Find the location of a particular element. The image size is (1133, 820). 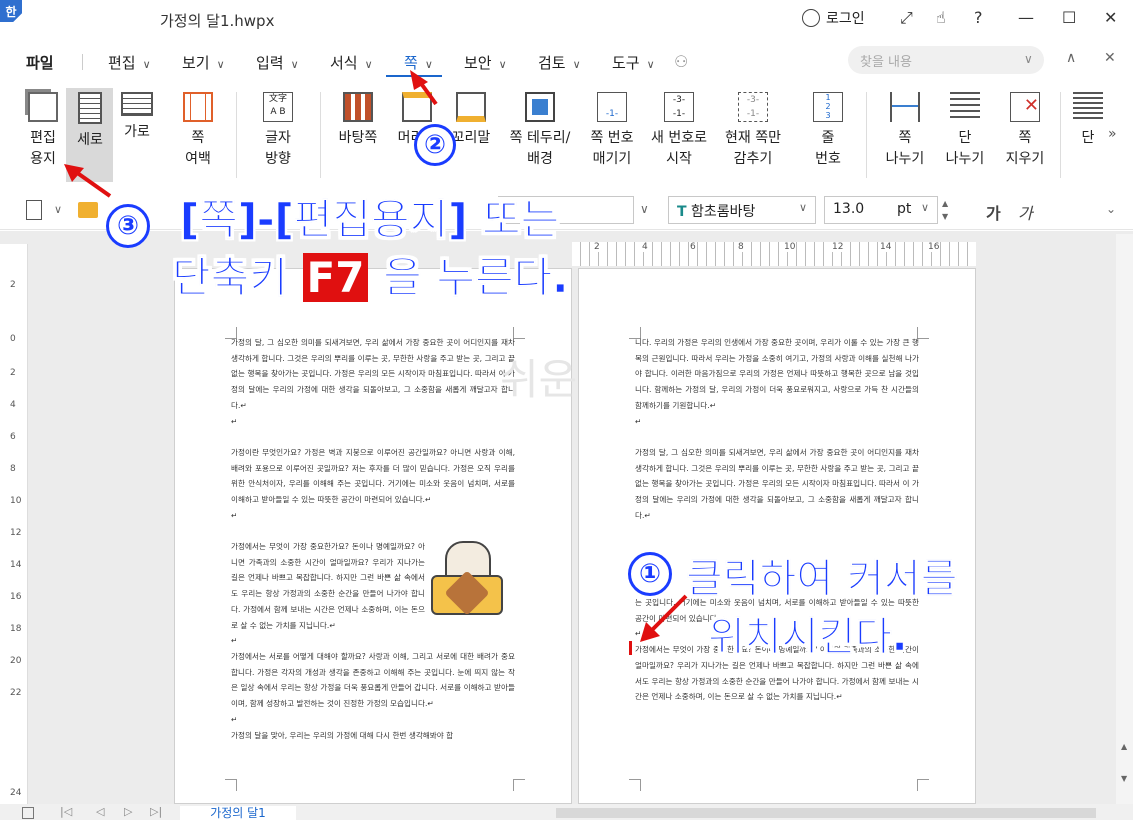

step3-number: ③ is located at coordinates (128, 226).